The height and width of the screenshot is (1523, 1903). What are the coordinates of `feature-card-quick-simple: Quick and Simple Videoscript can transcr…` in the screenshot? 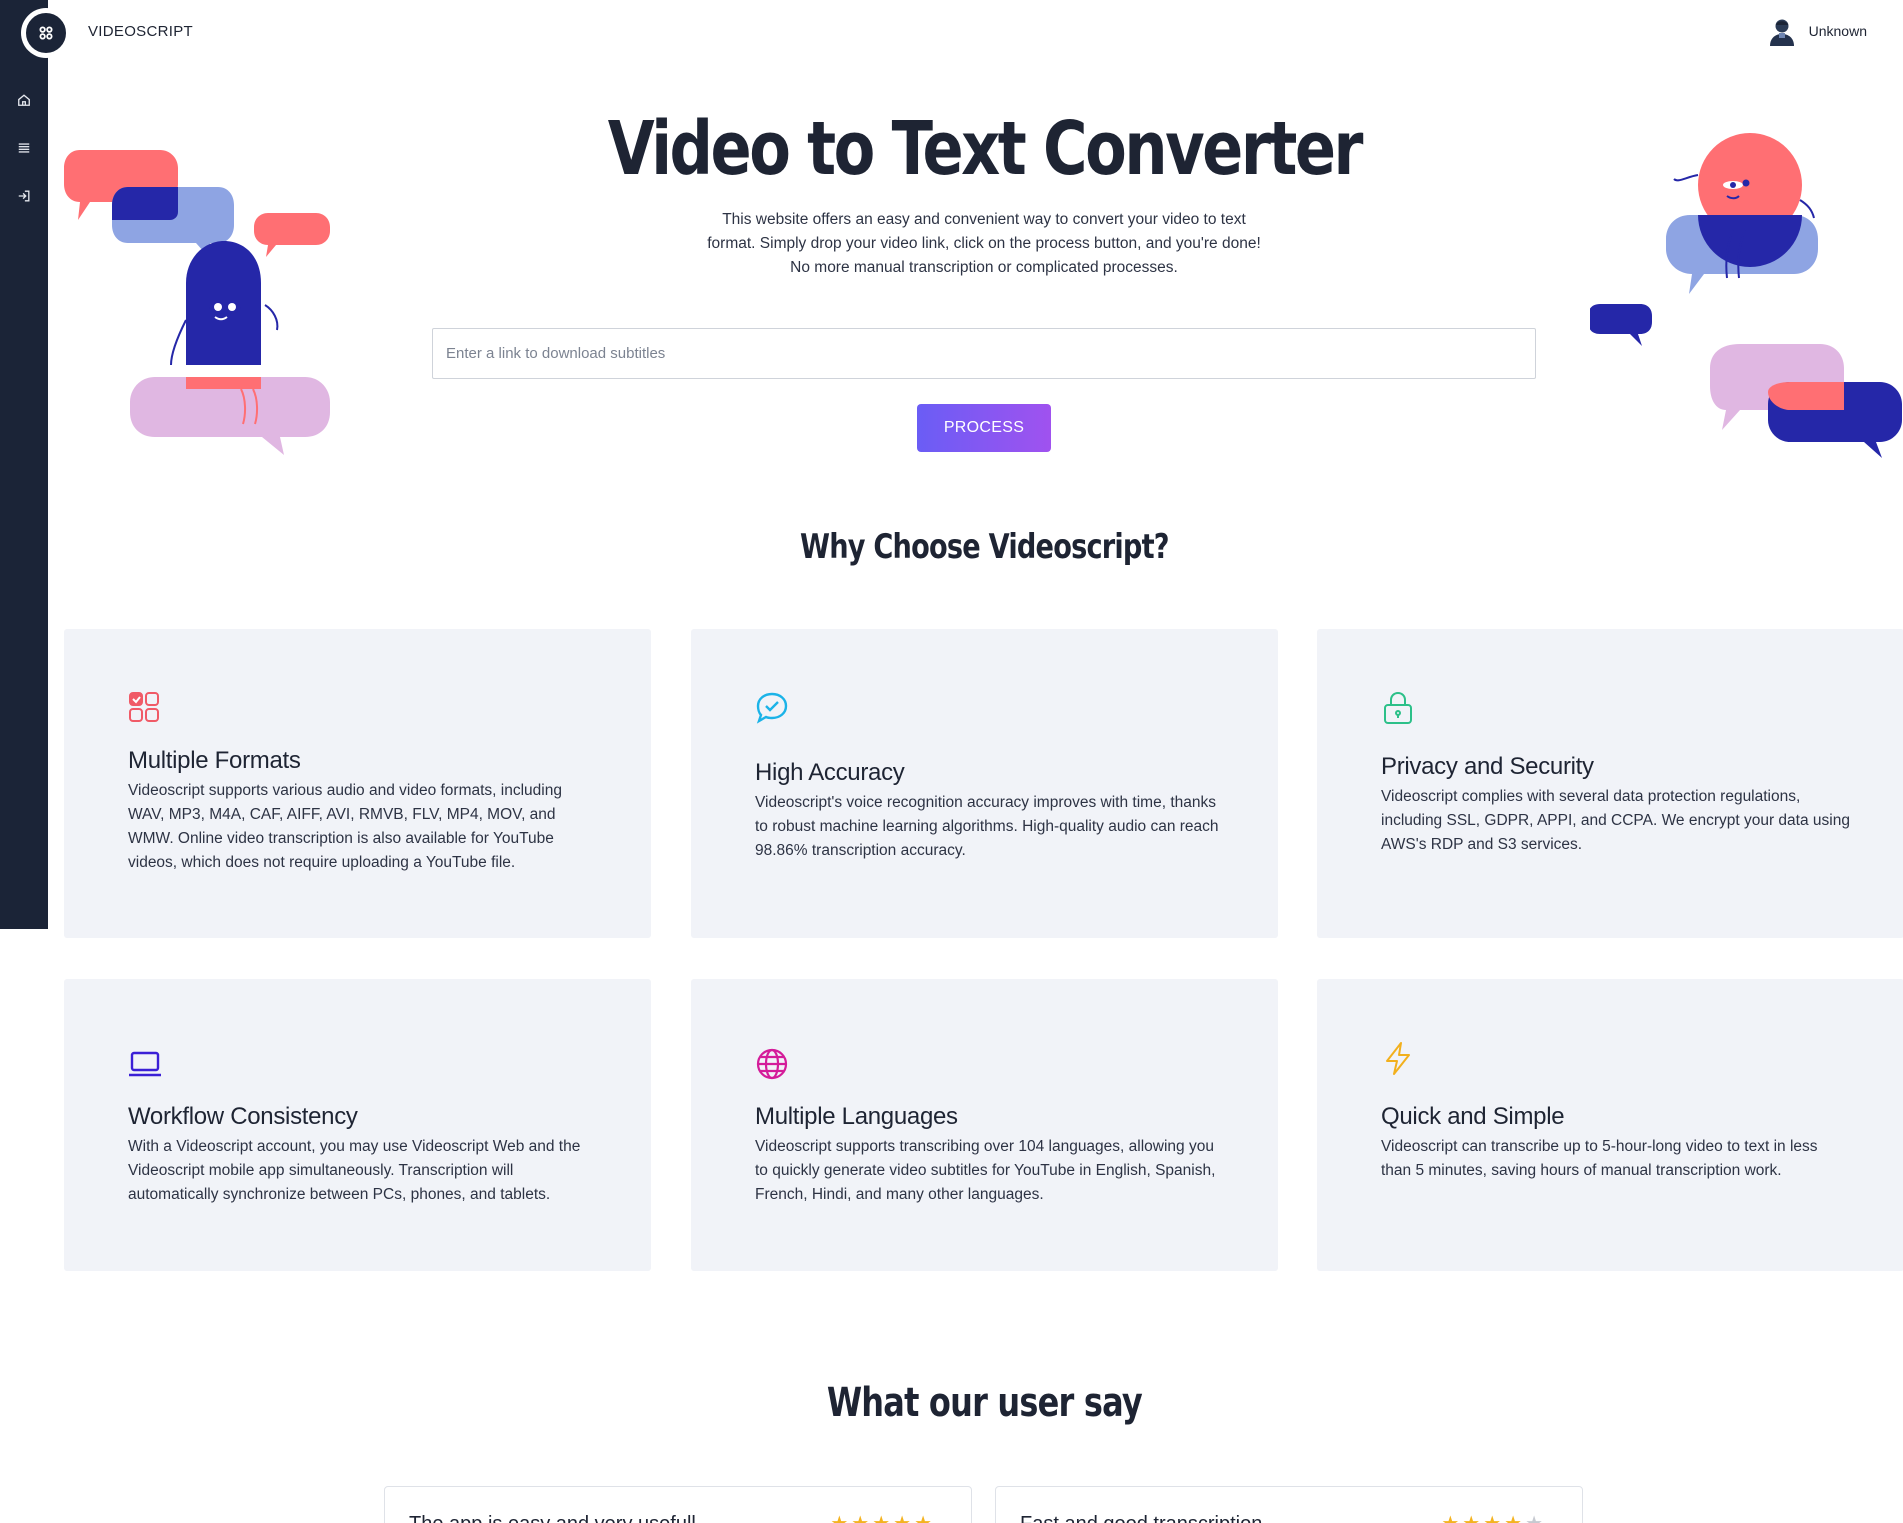 It's located at (1610, 1125).